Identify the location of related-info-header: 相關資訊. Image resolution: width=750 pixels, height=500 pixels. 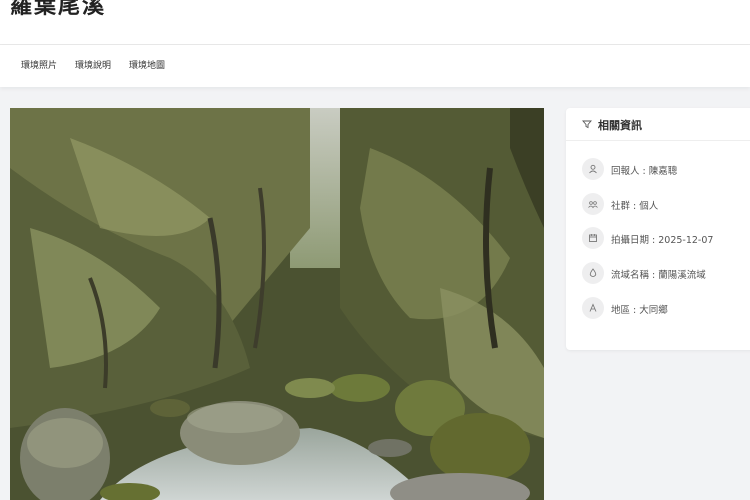
(658, 124).